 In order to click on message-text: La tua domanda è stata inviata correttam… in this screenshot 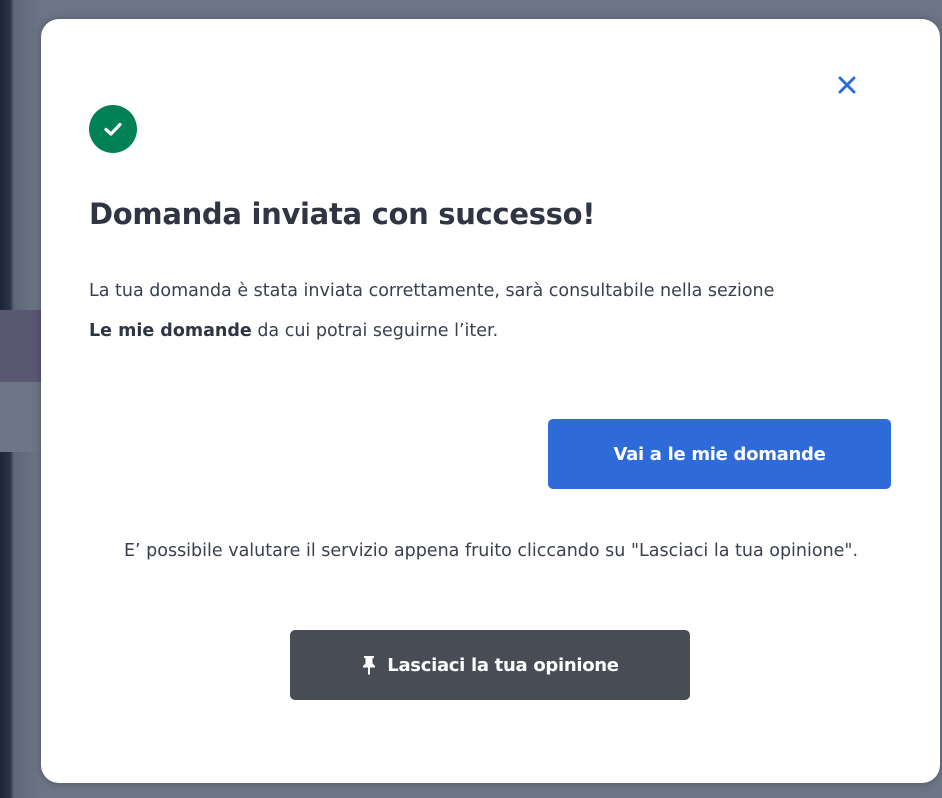, I will do `click(432, 291)`.